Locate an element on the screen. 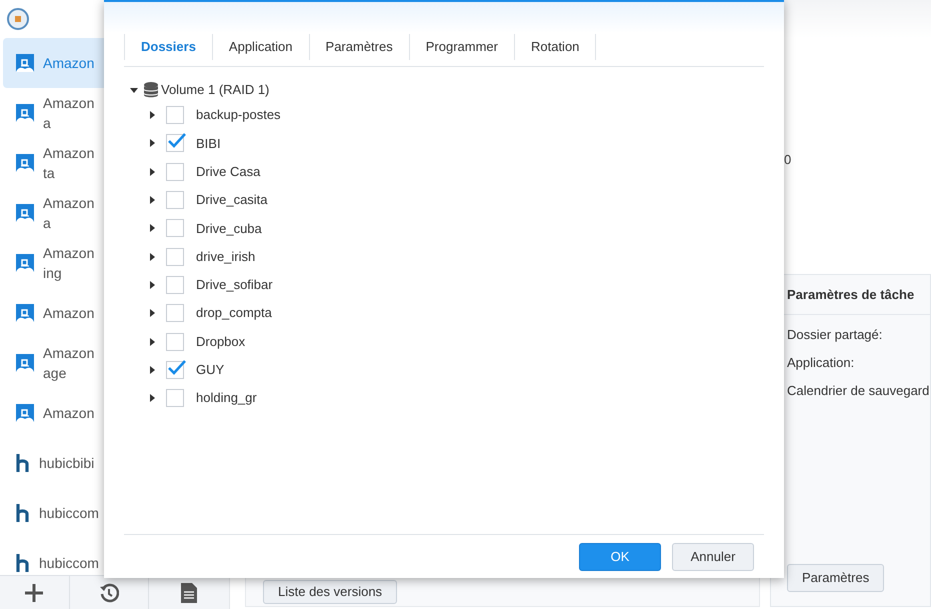 The width and height of the screenshot is (931, 609). folder-label: Drive_casita is located at coordinates (232, 200).